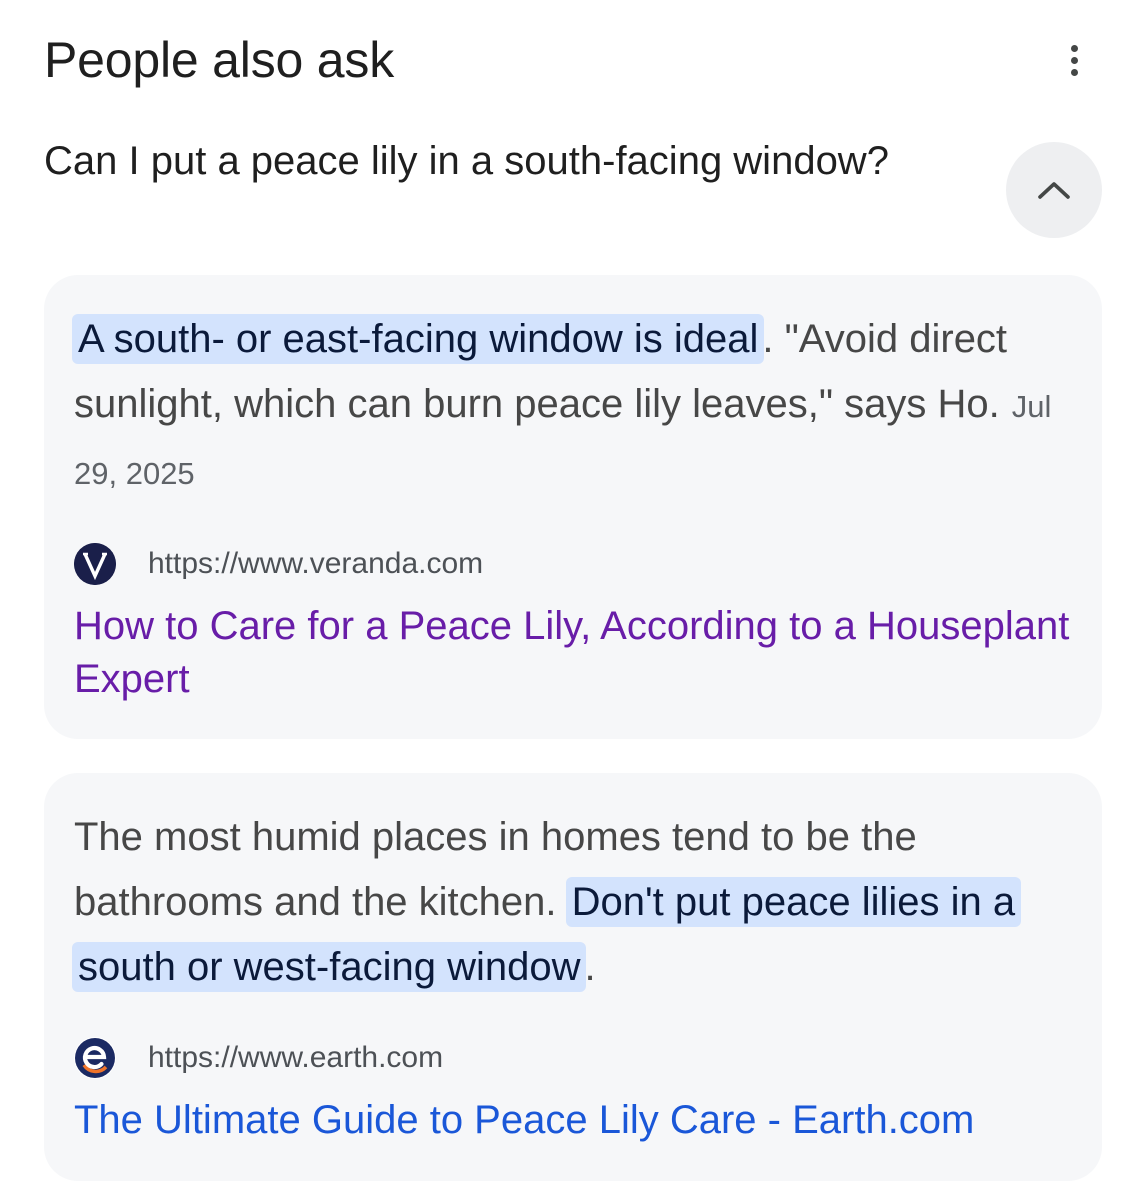 The width and height of the screenshot is (1144, 1200). What do you see at coordinates (1074, 48) in the screenshot?
I see `more-vert-icon` at bounding box center [1074, 48].